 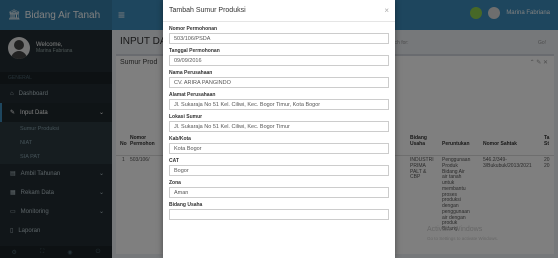 I want to click on tanggal-permohonan-input: 09/09/2016, so click(x=279, y=60).